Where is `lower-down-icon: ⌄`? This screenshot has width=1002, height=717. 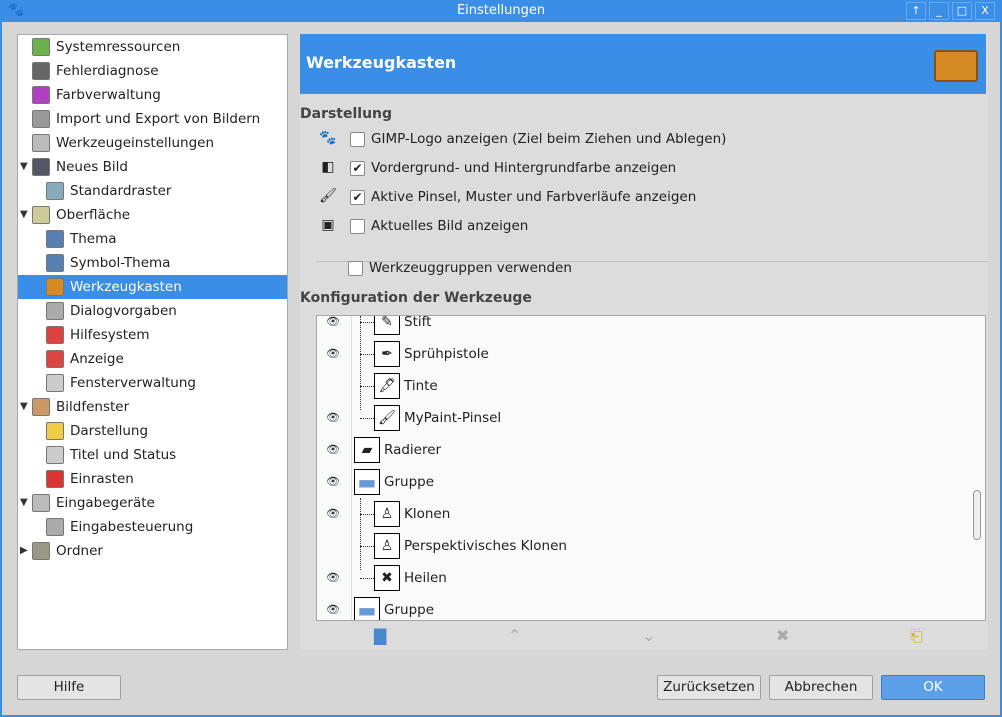
lower-down-icon: ⌄ is located at coordinates (648, 635).